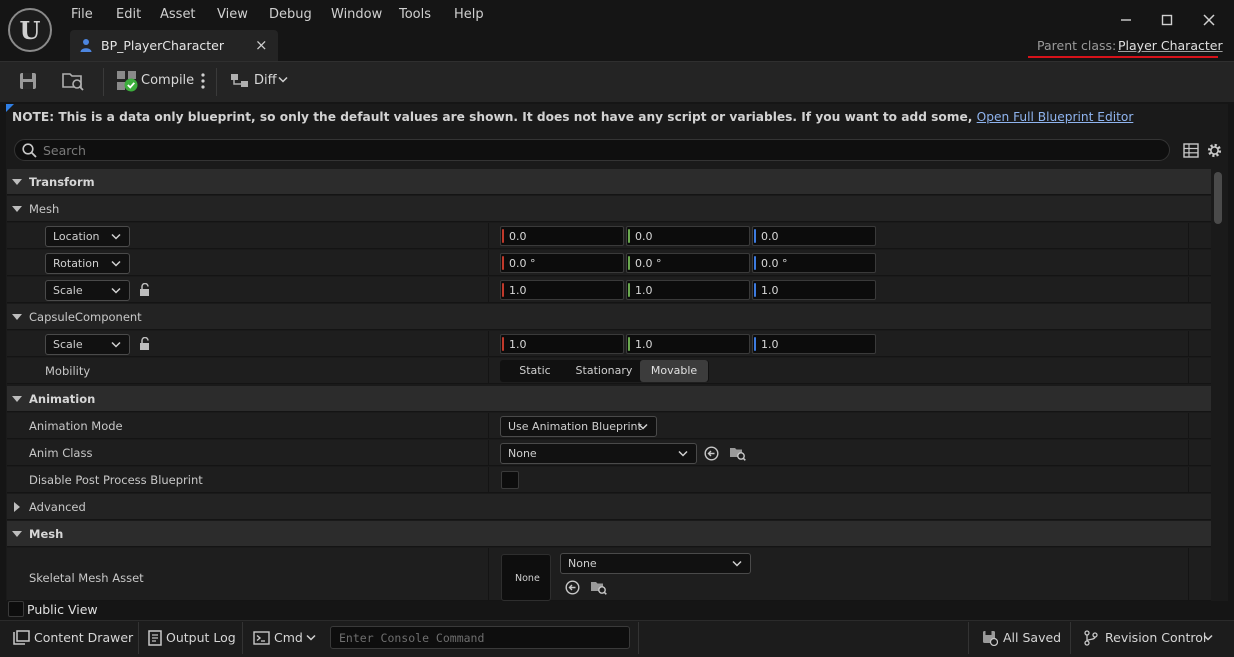 This screenshot has width=1234, height=657. Describe the element at coordinates (240, 81) in the screenshot. I see `diff-icon` at that location.